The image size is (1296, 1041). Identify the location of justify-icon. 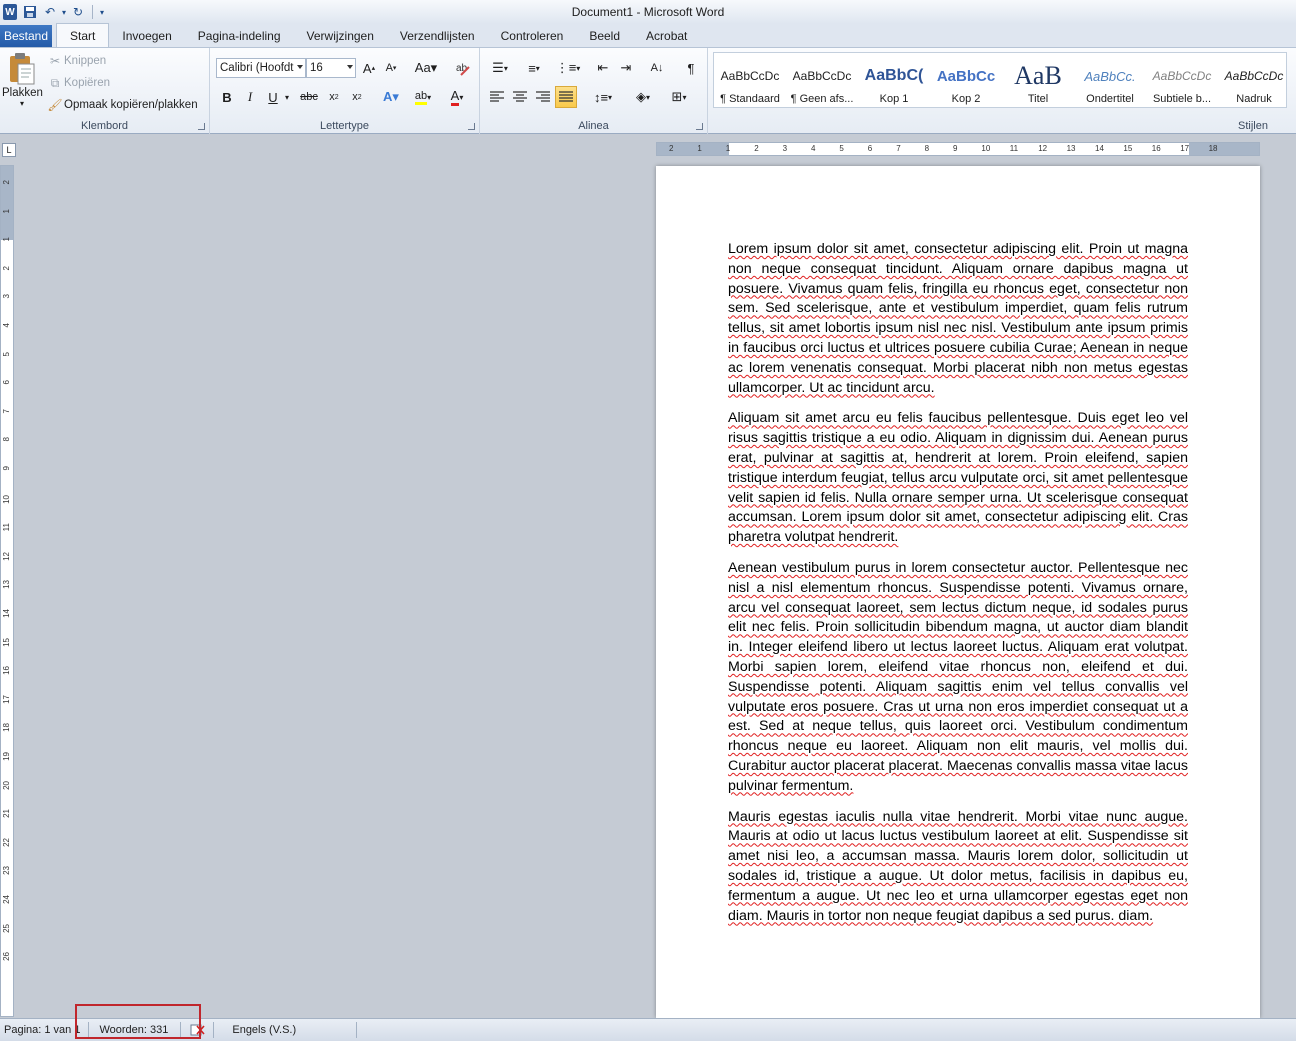
(566, 97).